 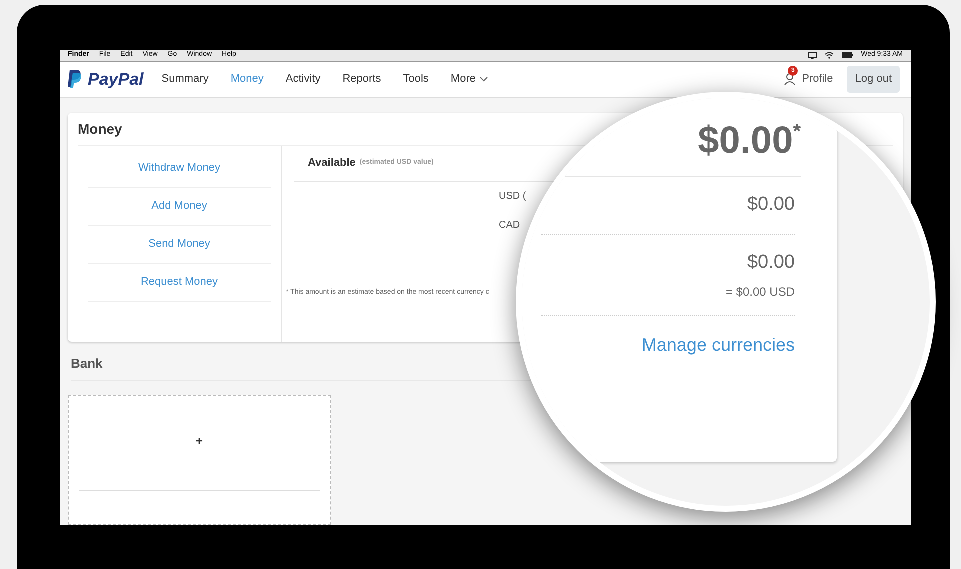 What do you see at coordinates (303, 79) in the screenshot?
I see `nav-tab: Activity` at bounding box center [303, 79].